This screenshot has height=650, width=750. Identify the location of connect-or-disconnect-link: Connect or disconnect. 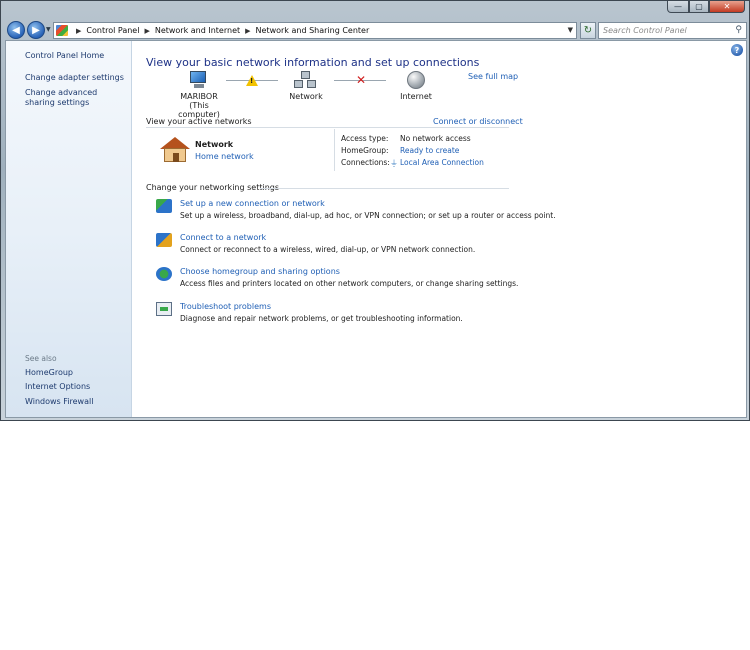
(478, 121).